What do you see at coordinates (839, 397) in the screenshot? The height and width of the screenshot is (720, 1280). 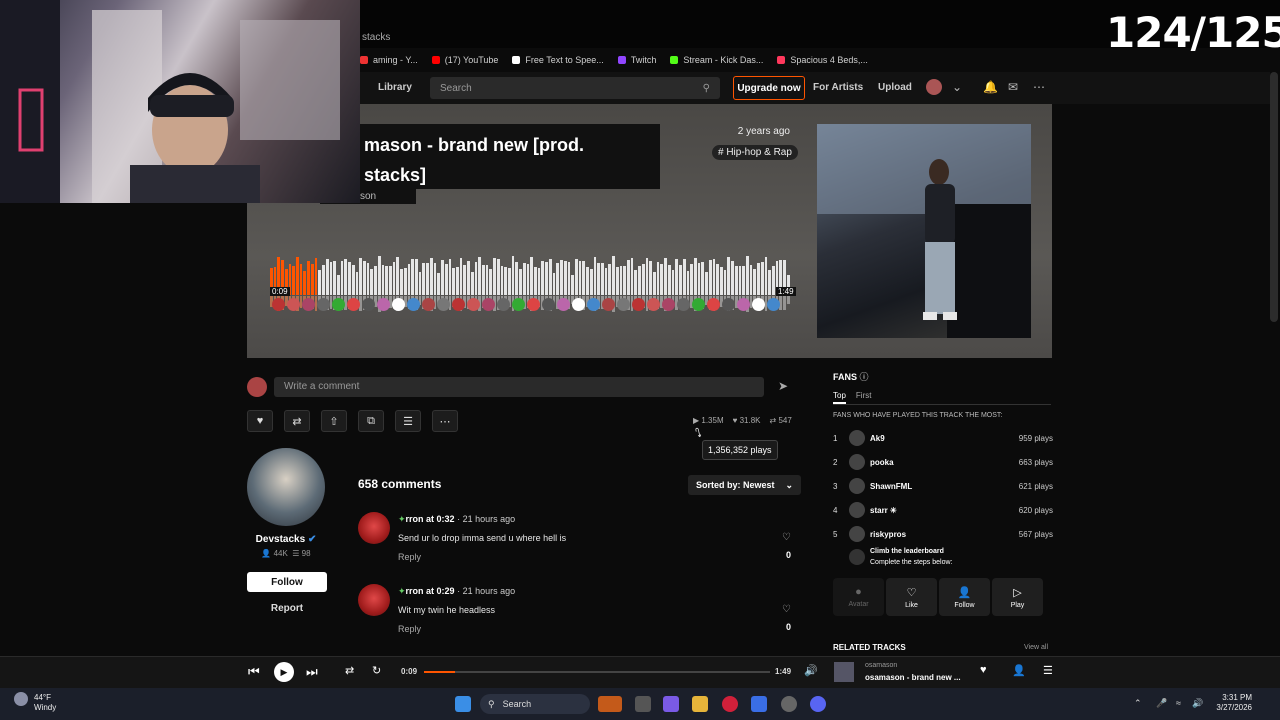 I see `tab-top: Top` at bounding box center [839, 397].